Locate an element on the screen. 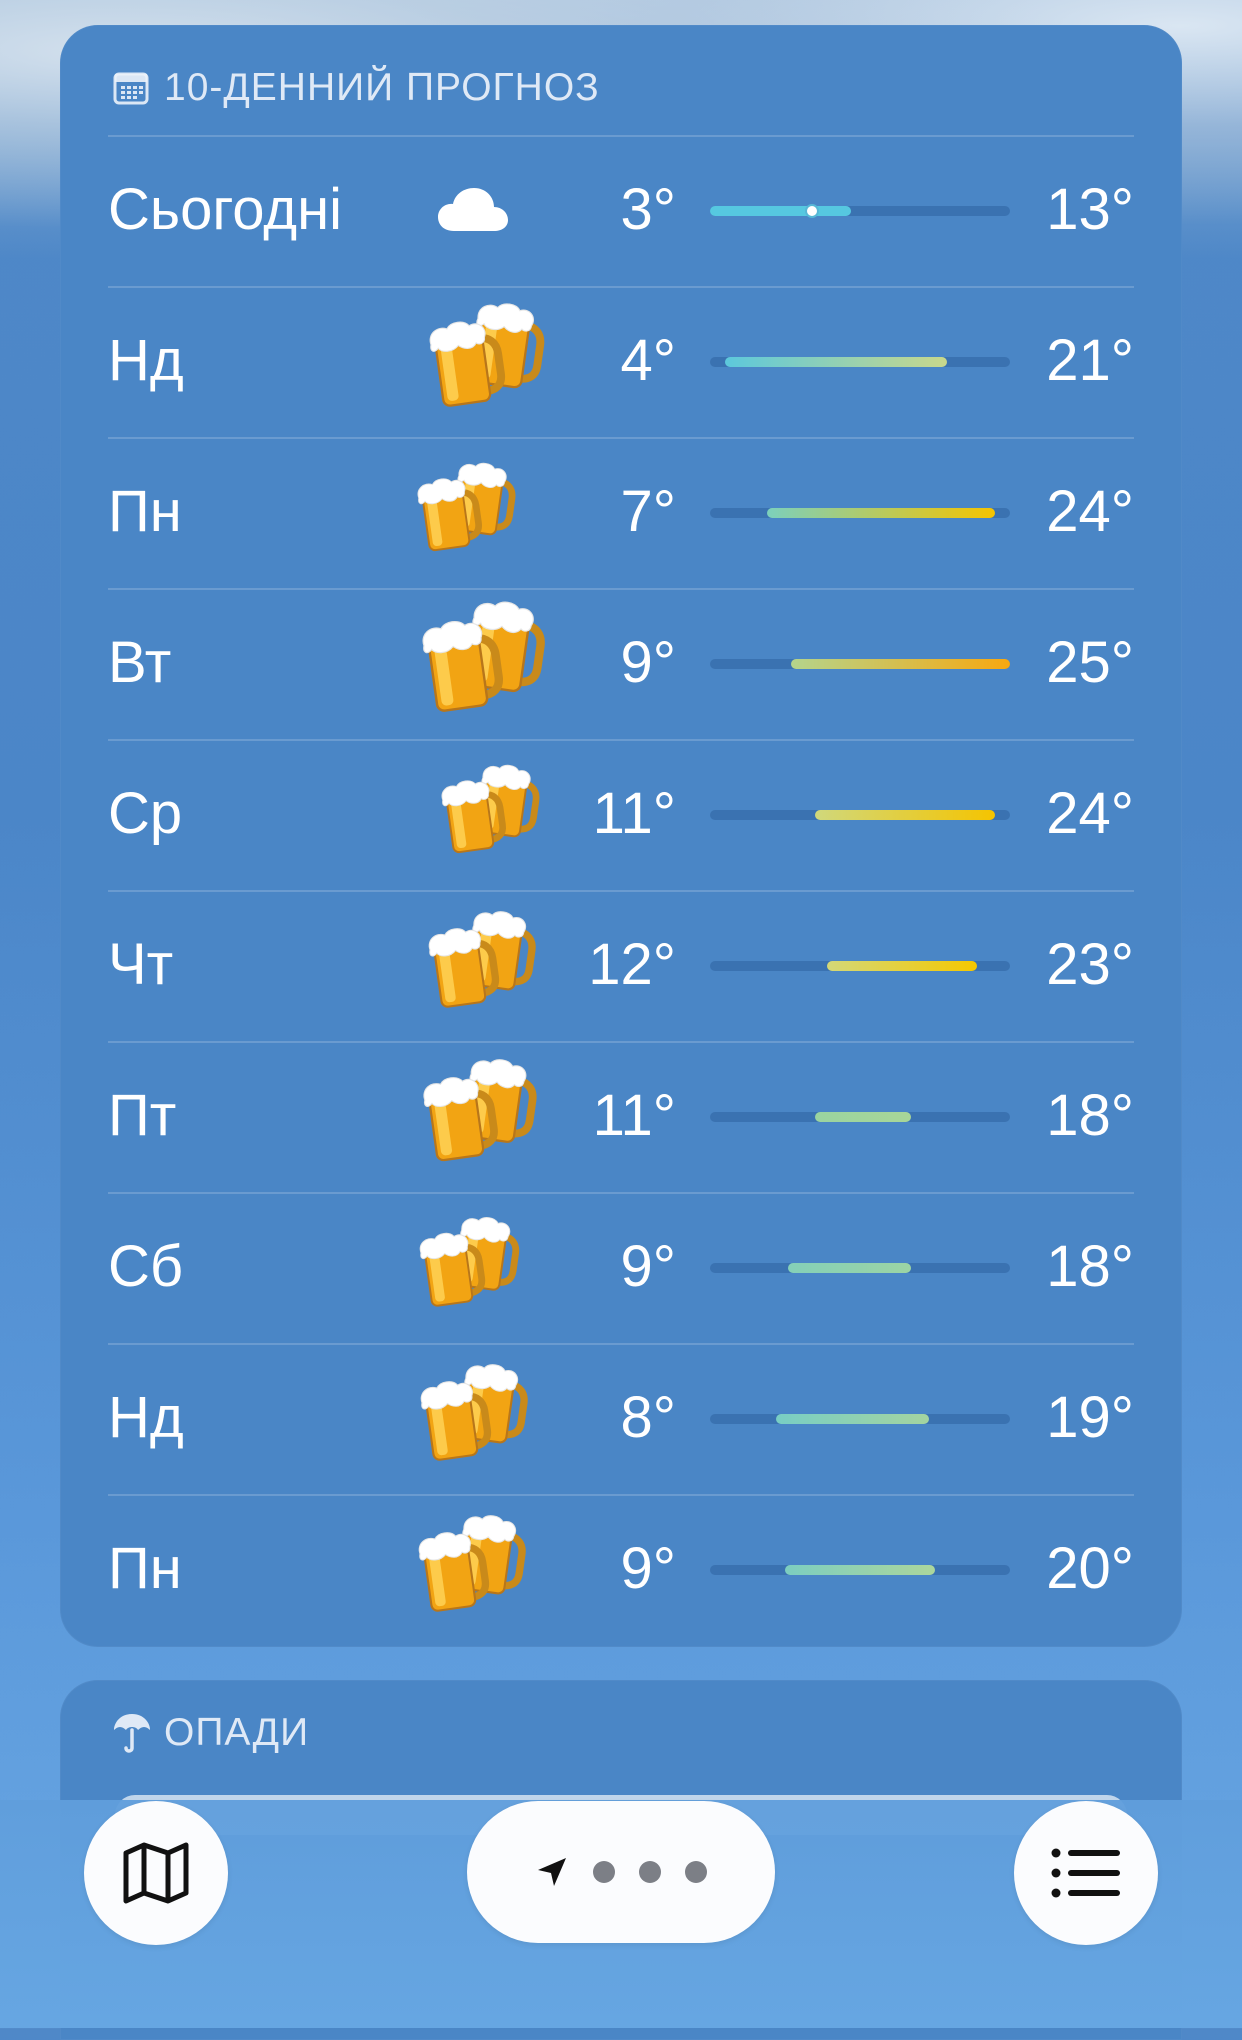 This screenshot has height=2040, width=1242. map-icon is located at coordinates (156, 1873).